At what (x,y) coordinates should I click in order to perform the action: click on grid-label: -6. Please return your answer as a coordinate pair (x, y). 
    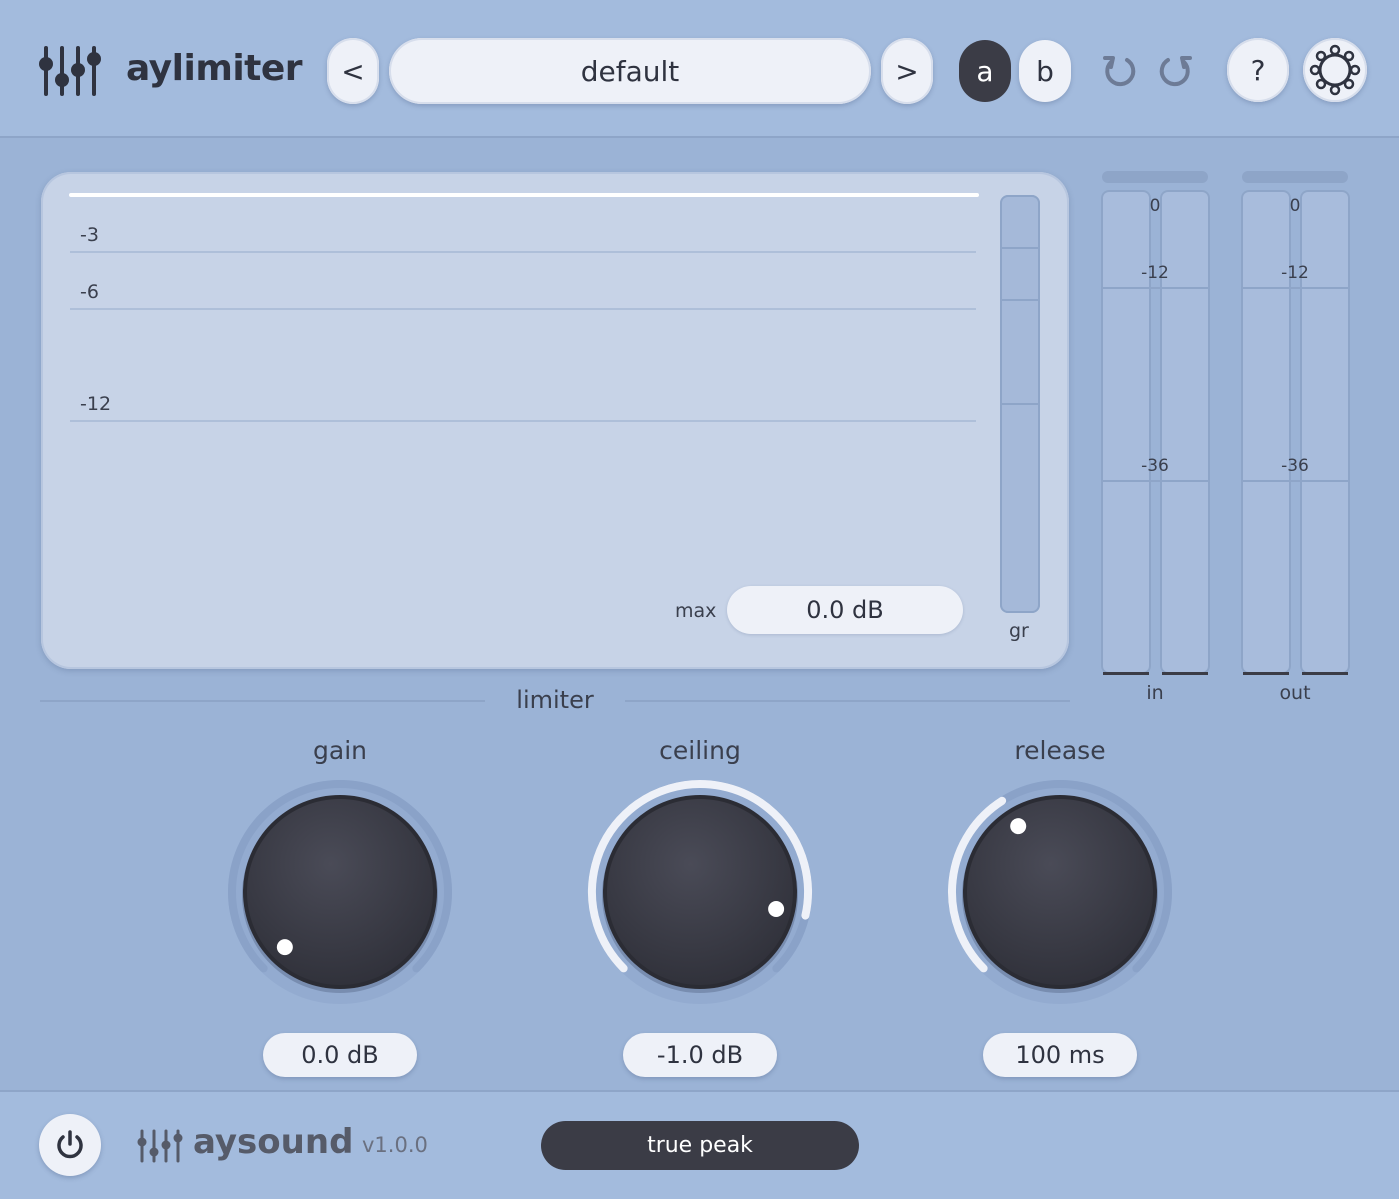
    Looking at the image, I should click on (89, 292).